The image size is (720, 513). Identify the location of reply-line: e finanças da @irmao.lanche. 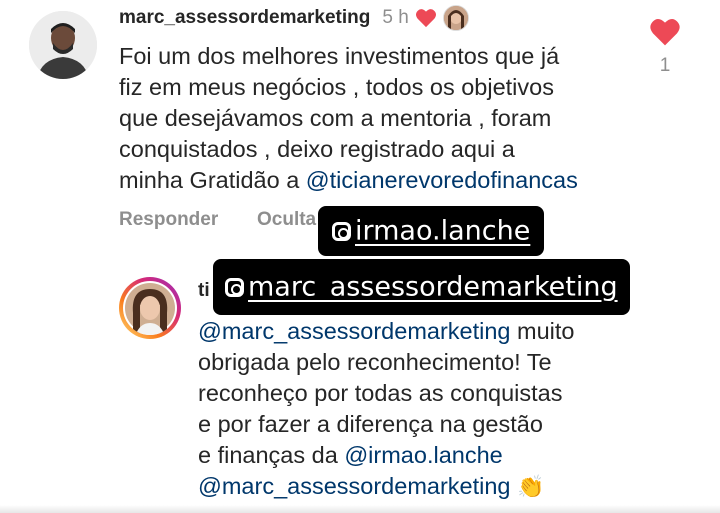
(428, 455).